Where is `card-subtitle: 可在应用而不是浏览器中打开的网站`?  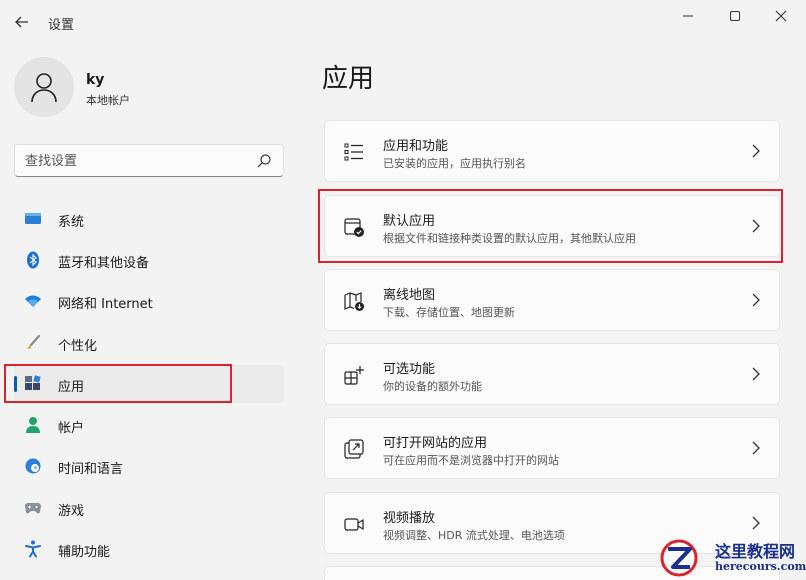
card-subtitle: 可在应用而不是浏览器中打开的网站 is located at coordinates (471, 460).